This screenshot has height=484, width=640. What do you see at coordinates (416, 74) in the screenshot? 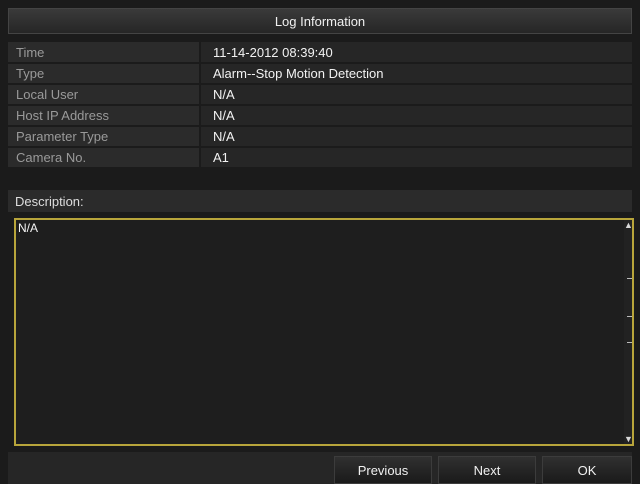
I see `type-value: Alarm--Stop Motion Detection` at bounding box center [416, 74].